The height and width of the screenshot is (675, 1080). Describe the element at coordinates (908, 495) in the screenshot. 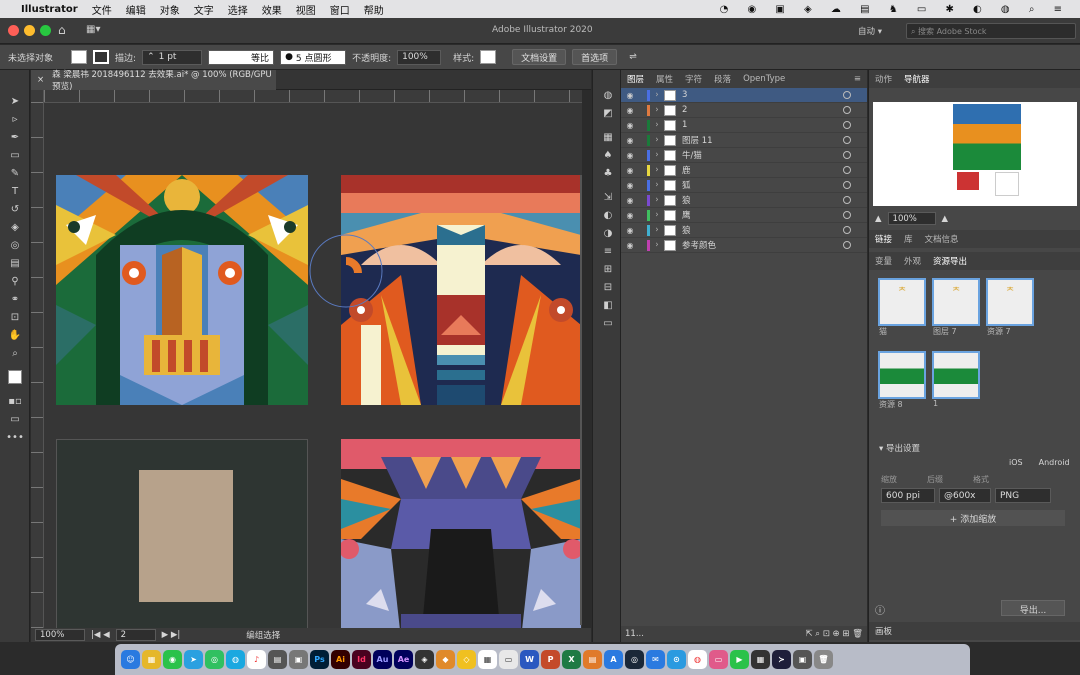

I see `scale-dropdown: 600 ppi` at that location.